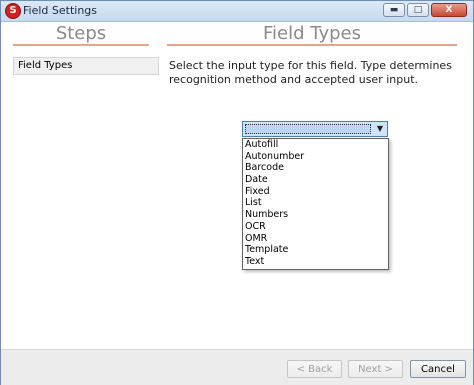  I want to click on step-item-field-types: Field Types, so click(86, 66).